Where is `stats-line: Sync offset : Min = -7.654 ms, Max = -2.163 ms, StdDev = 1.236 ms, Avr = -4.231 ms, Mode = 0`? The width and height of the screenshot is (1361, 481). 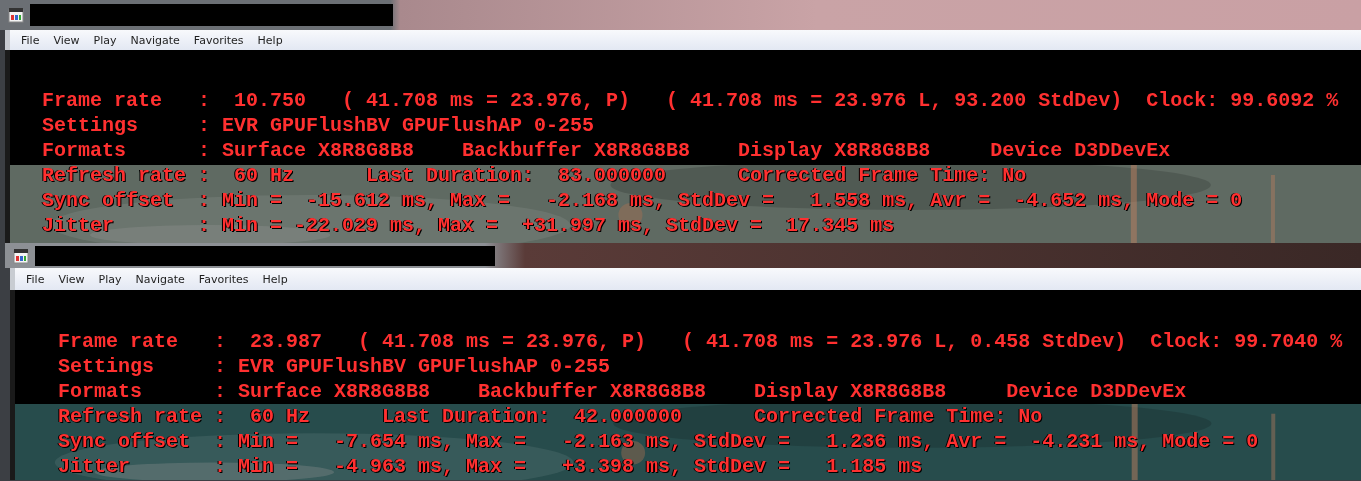 stats-line: Sync offset : Min = -7.654 ms, Max = -2.163 ms, StdDev = 1.236 ms, Avr = -4.231 ms, Mode = 0 is located at coordinates (659, 441).